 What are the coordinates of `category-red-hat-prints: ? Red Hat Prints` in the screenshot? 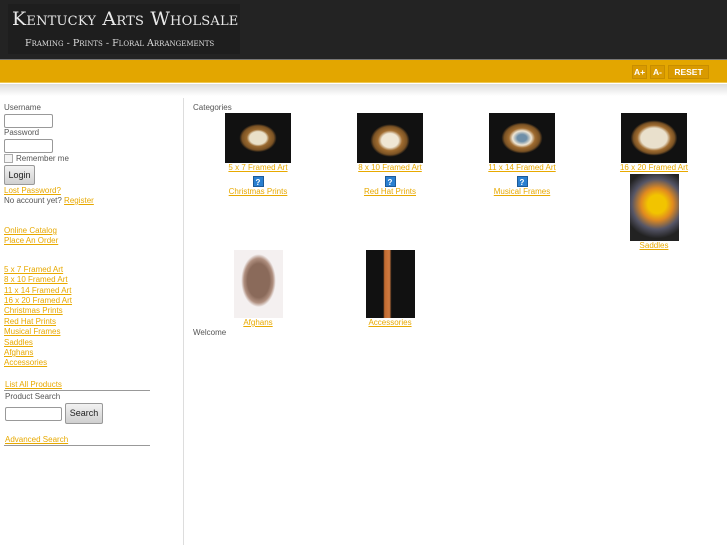 It's located at (390, 186).